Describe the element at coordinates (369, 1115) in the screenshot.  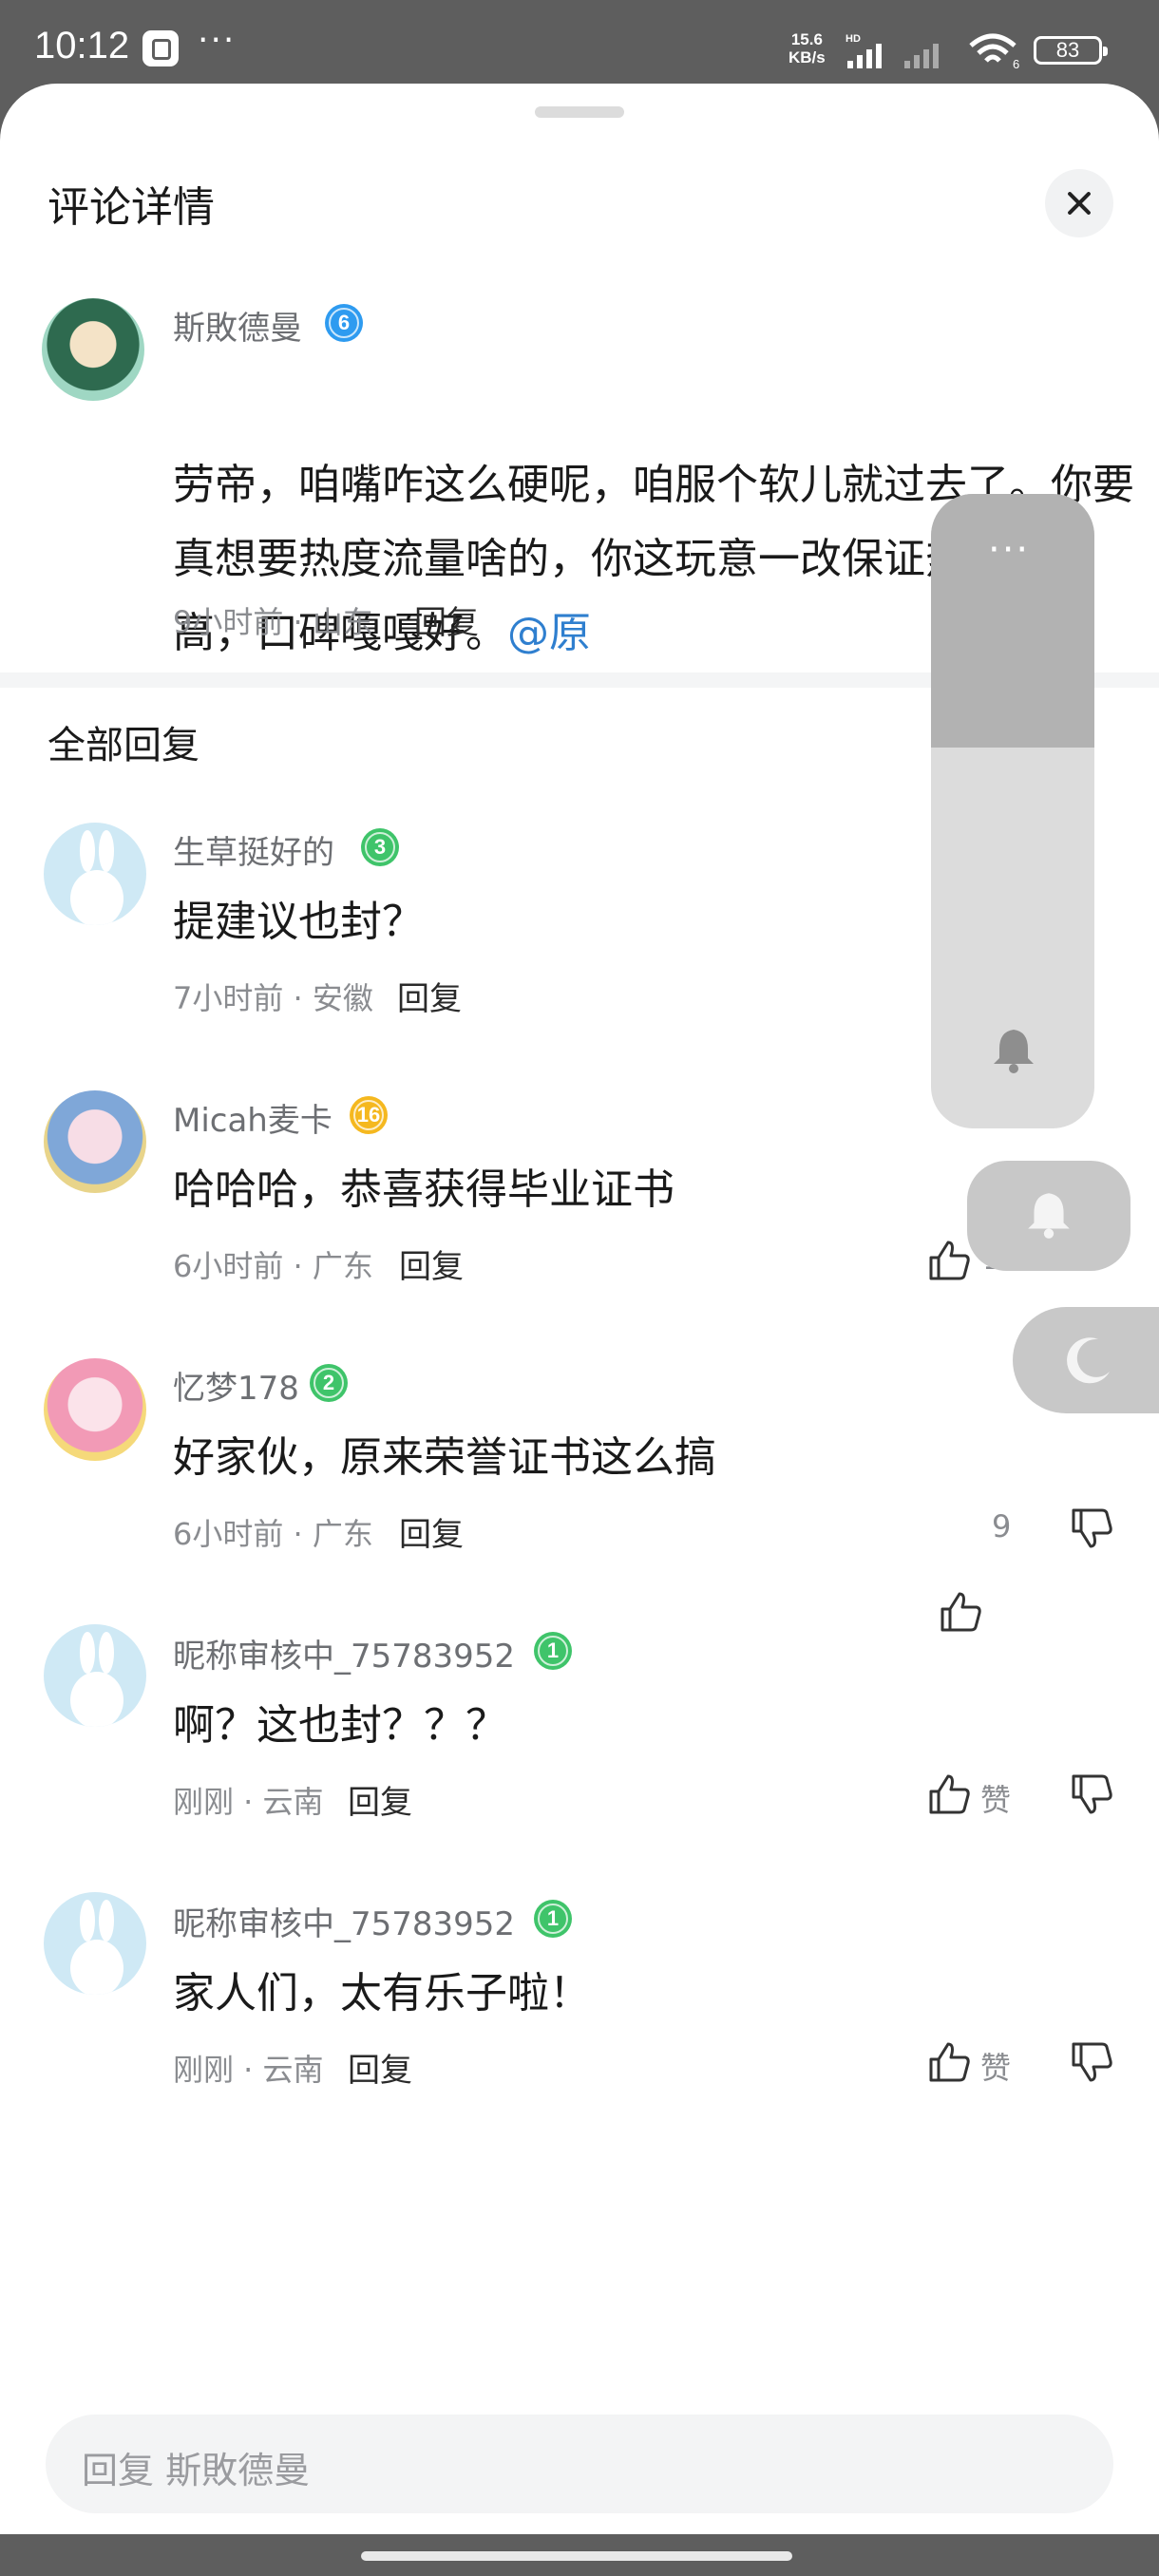
I see `level-badge: 16` at that location.